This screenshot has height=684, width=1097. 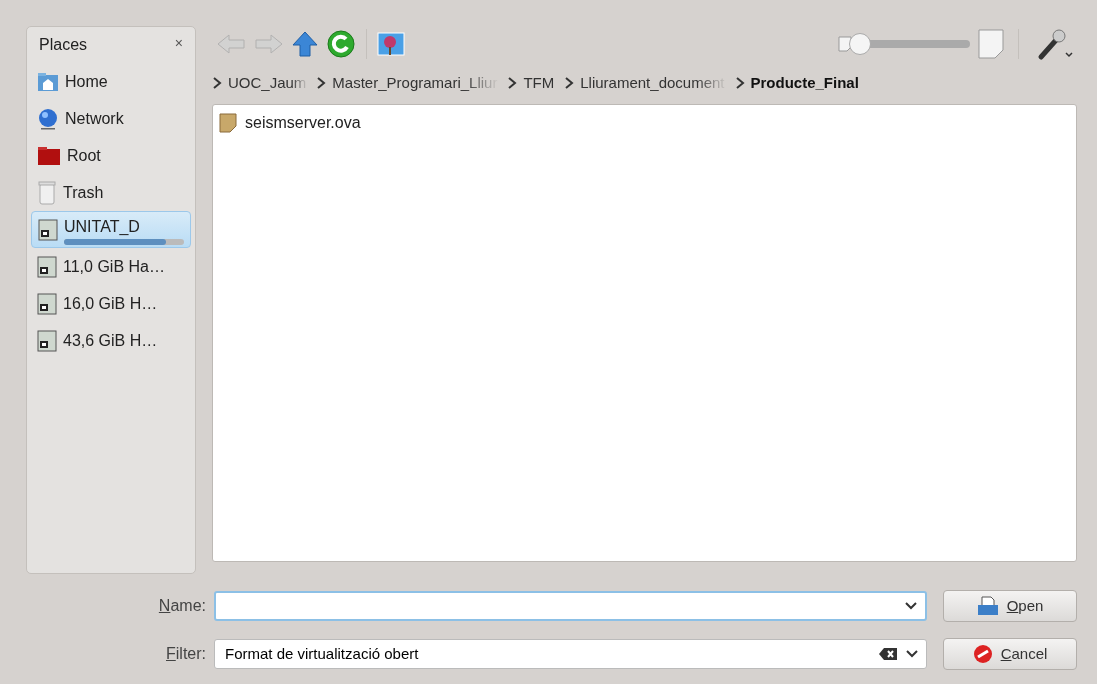 What do you see at coordinates (987, 606) in the screenshot?
I see `printer-icon` at bounding box center [987, 606].